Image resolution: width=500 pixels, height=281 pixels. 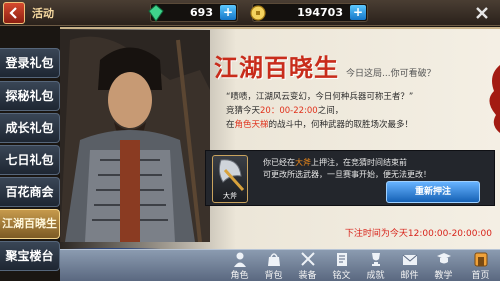 I want to click on nav-equipment: 装备, so click(x=307, y=265).